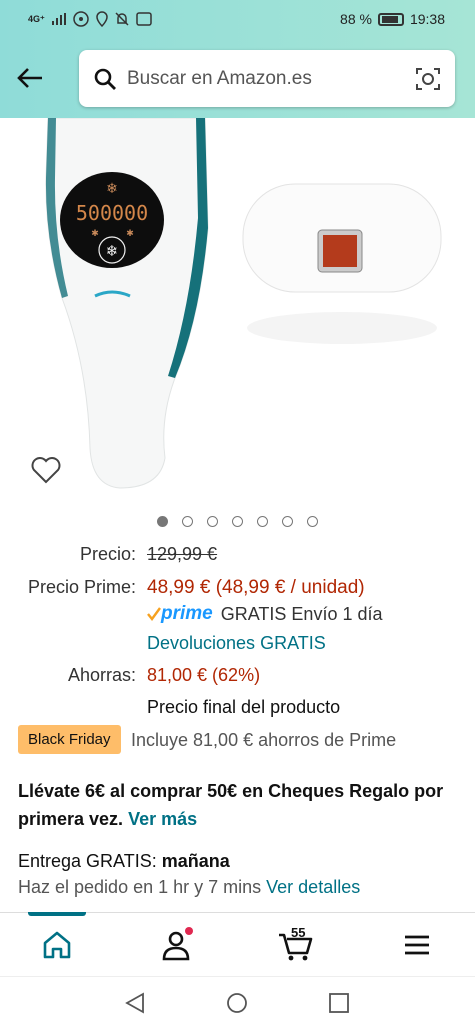 The height and width of the screenshot is (1029, 475). I want to click on network-indicator: 4G⁺, so click(36, 18).